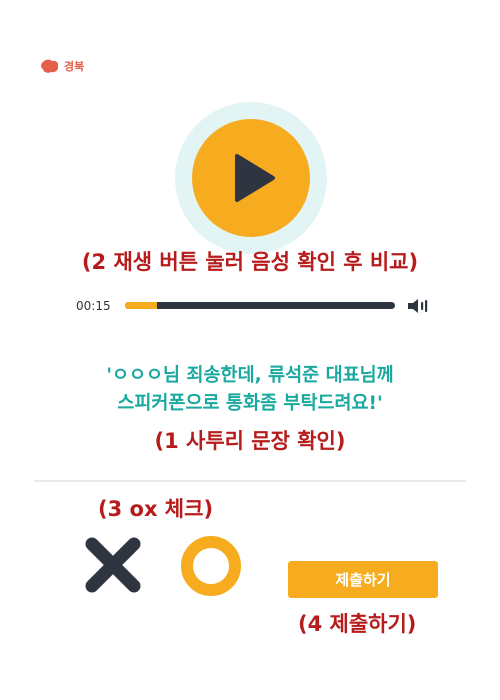 Image resolution: width=500 pixels, height=700 pixels. Describe the element at coordinates (363, 579) in the screenshot. I see `submit-button: 제출하기` at that location.